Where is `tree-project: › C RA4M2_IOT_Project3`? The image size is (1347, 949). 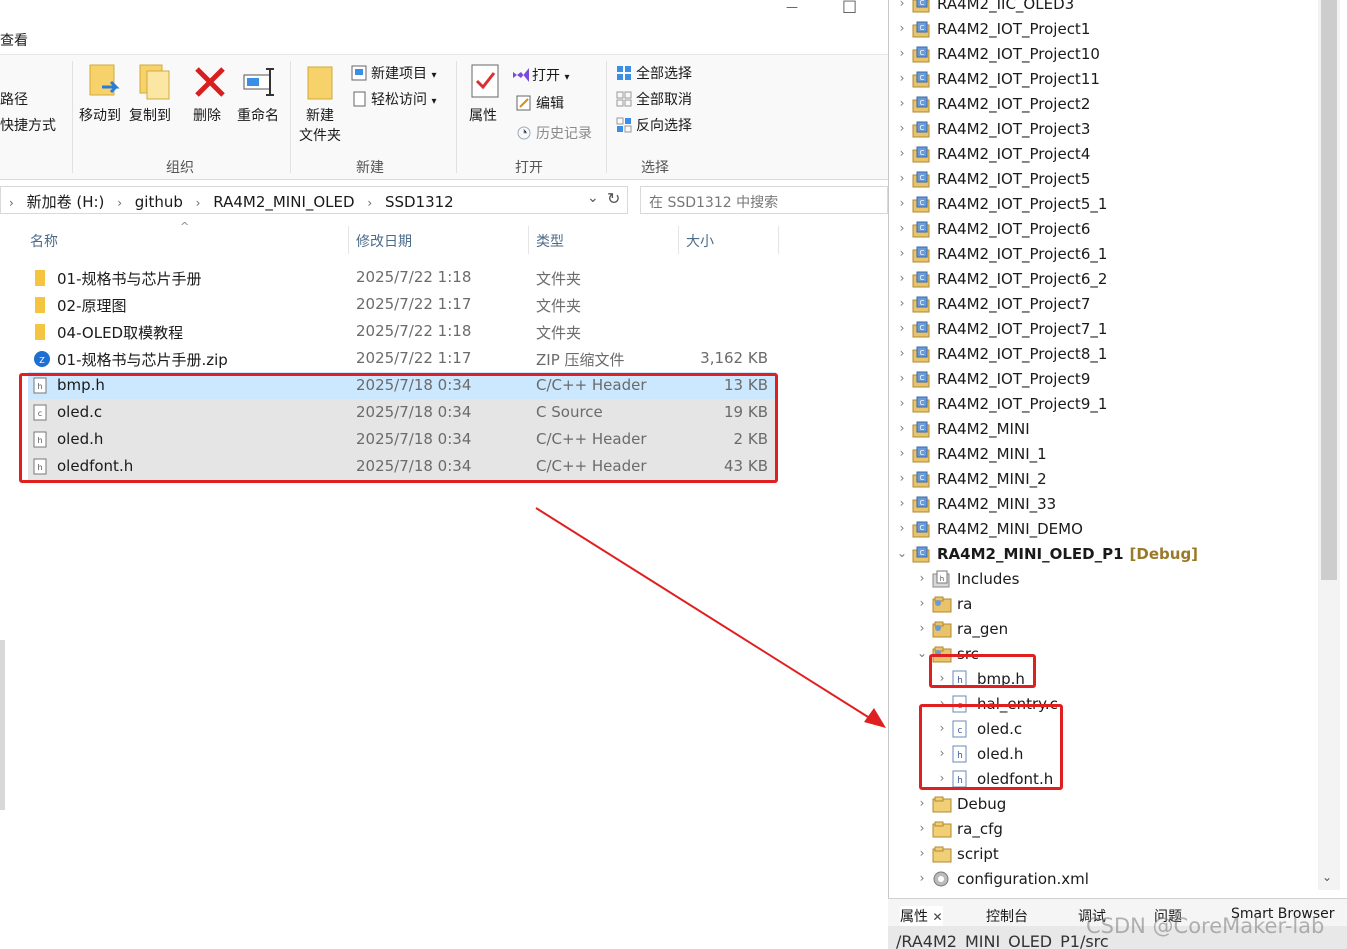
tree-project: › C RA4M2_IOT_Project3 is located at coordinates (1106, 130).